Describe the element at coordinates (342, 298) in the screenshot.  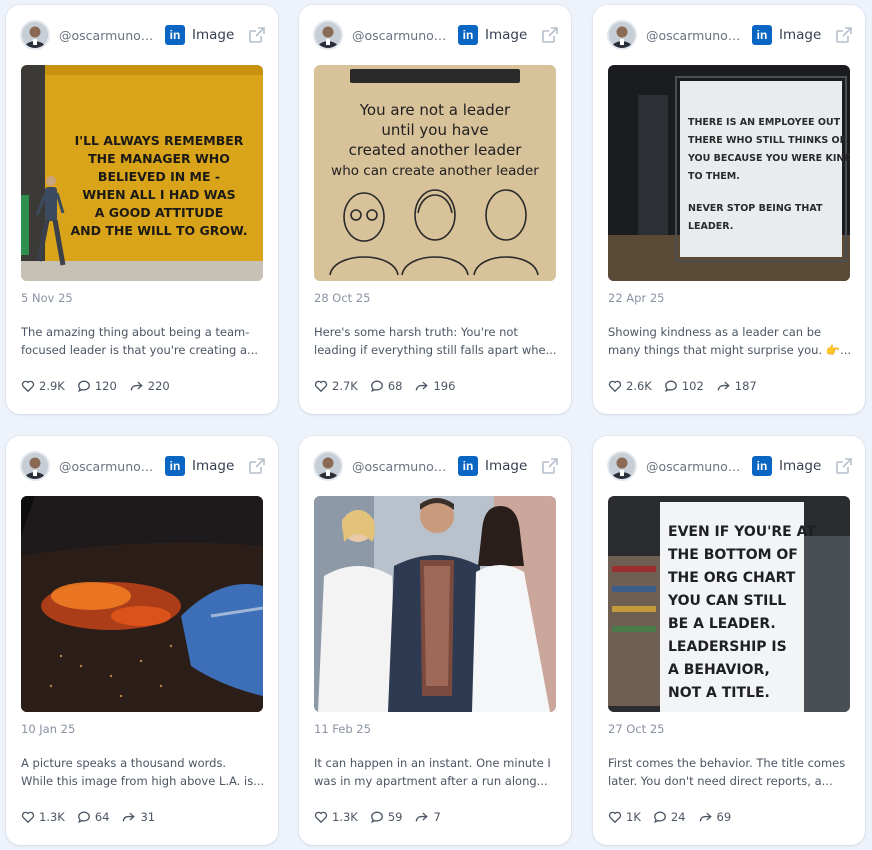
I see `post-date: 28 Oct 25` at that location.